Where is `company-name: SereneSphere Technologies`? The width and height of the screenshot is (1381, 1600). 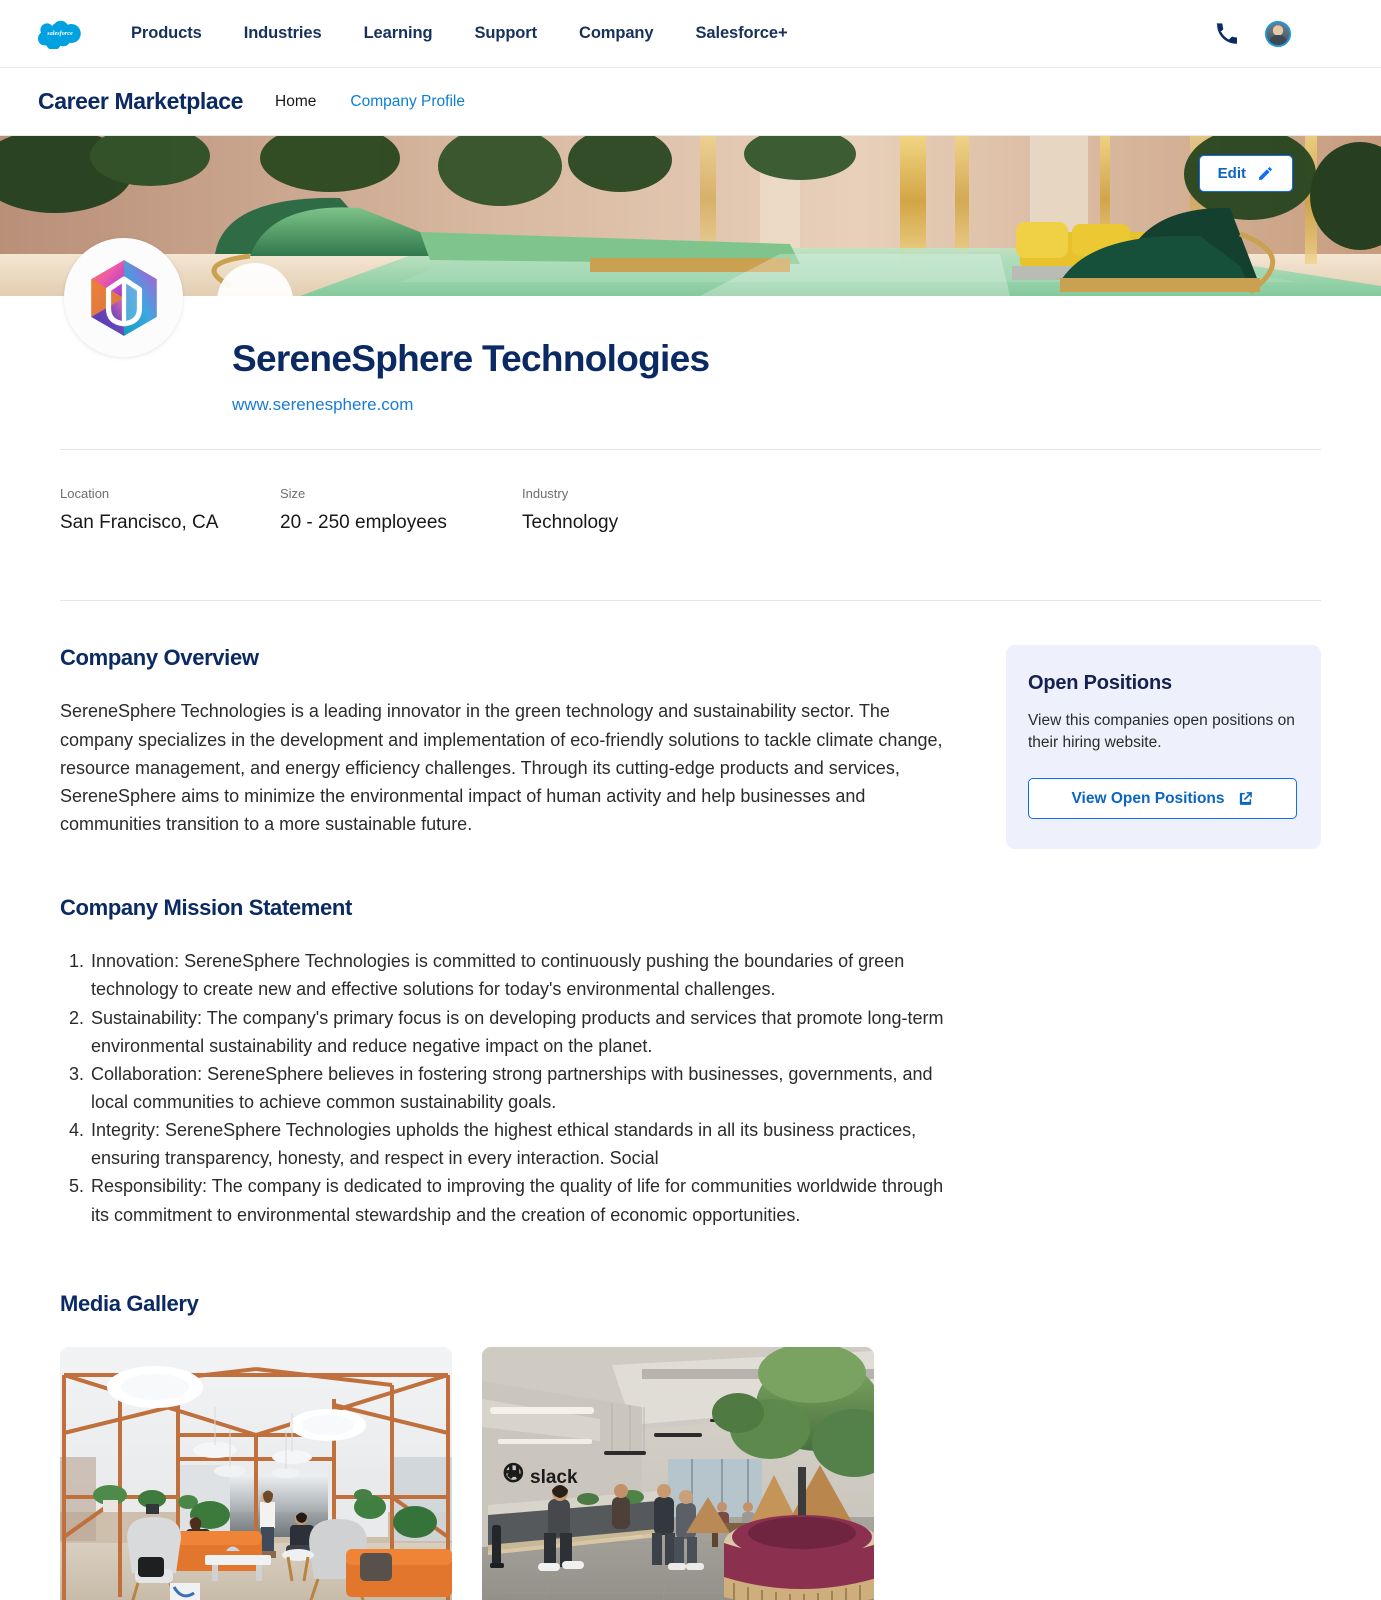
company-name: SereneSphere Technologies is located at coordinates (471, 358).